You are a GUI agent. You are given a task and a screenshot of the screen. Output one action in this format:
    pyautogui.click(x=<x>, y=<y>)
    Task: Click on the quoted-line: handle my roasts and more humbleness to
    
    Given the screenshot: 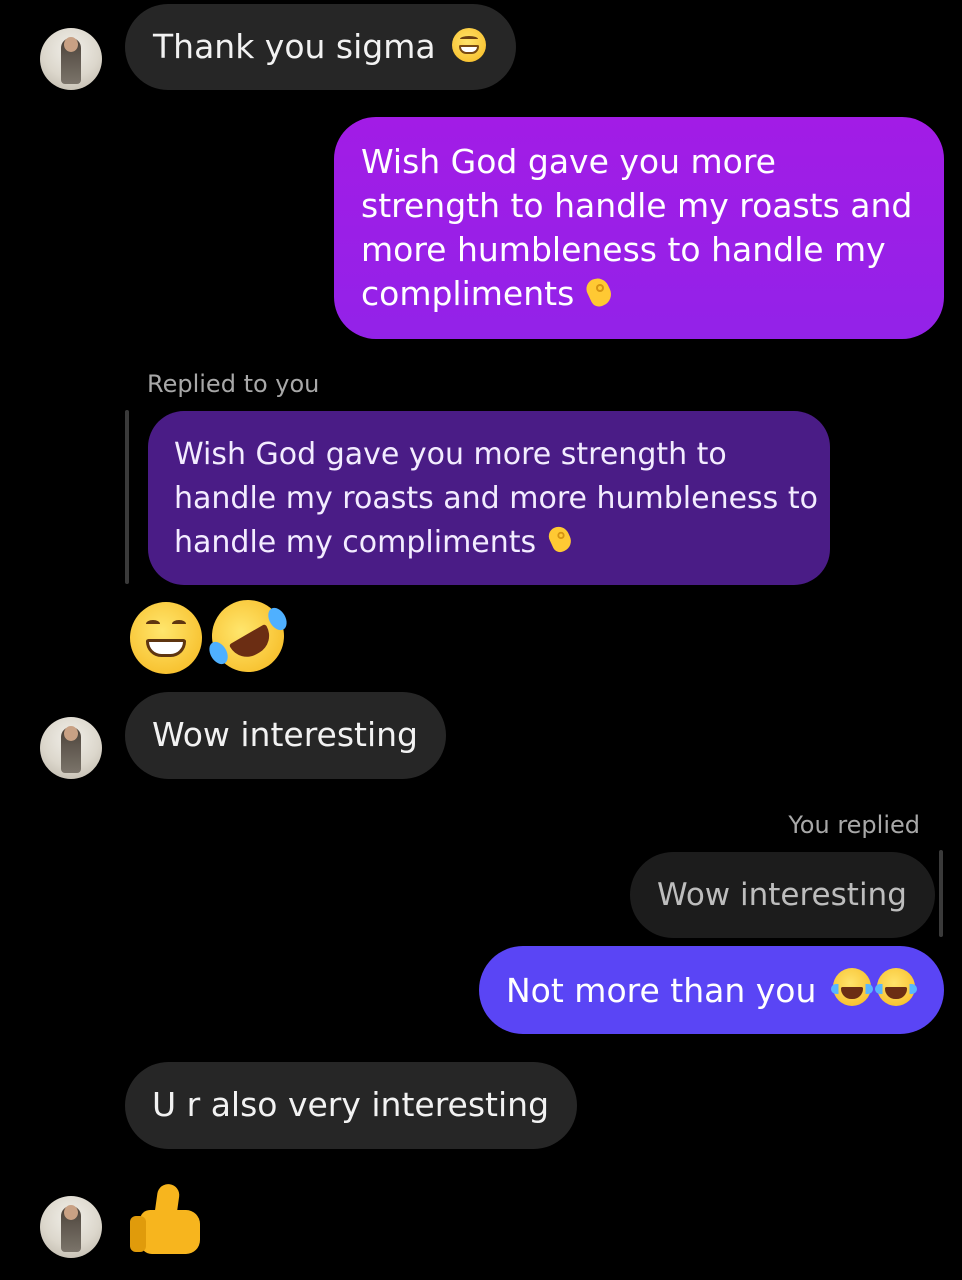 What is the action you would take?
    pyautogui.click(x=496, y=498)
    